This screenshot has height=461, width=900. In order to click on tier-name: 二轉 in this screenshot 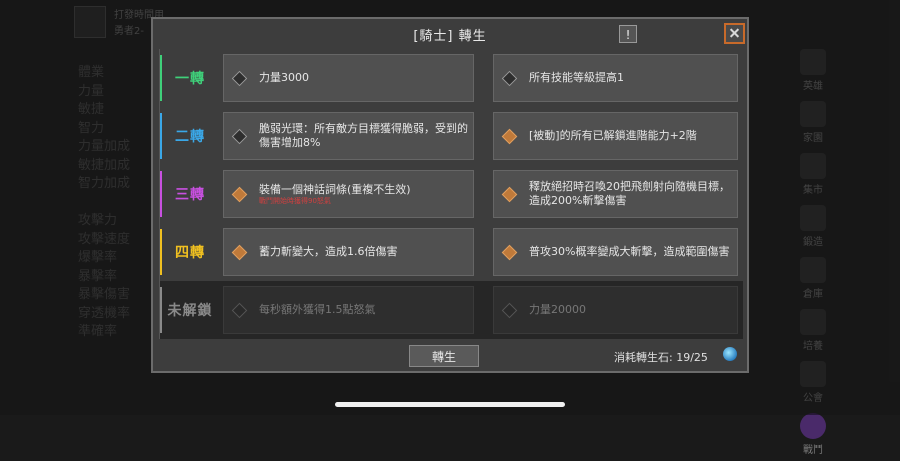, I will do `click(190, 137)`.